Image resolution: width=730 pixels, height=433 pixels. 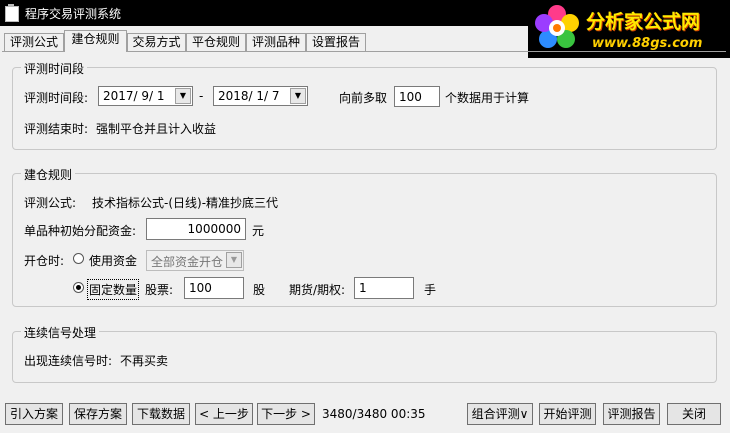 I want to click on futures-label: 期货/期权:, so click(x=317, y=290).